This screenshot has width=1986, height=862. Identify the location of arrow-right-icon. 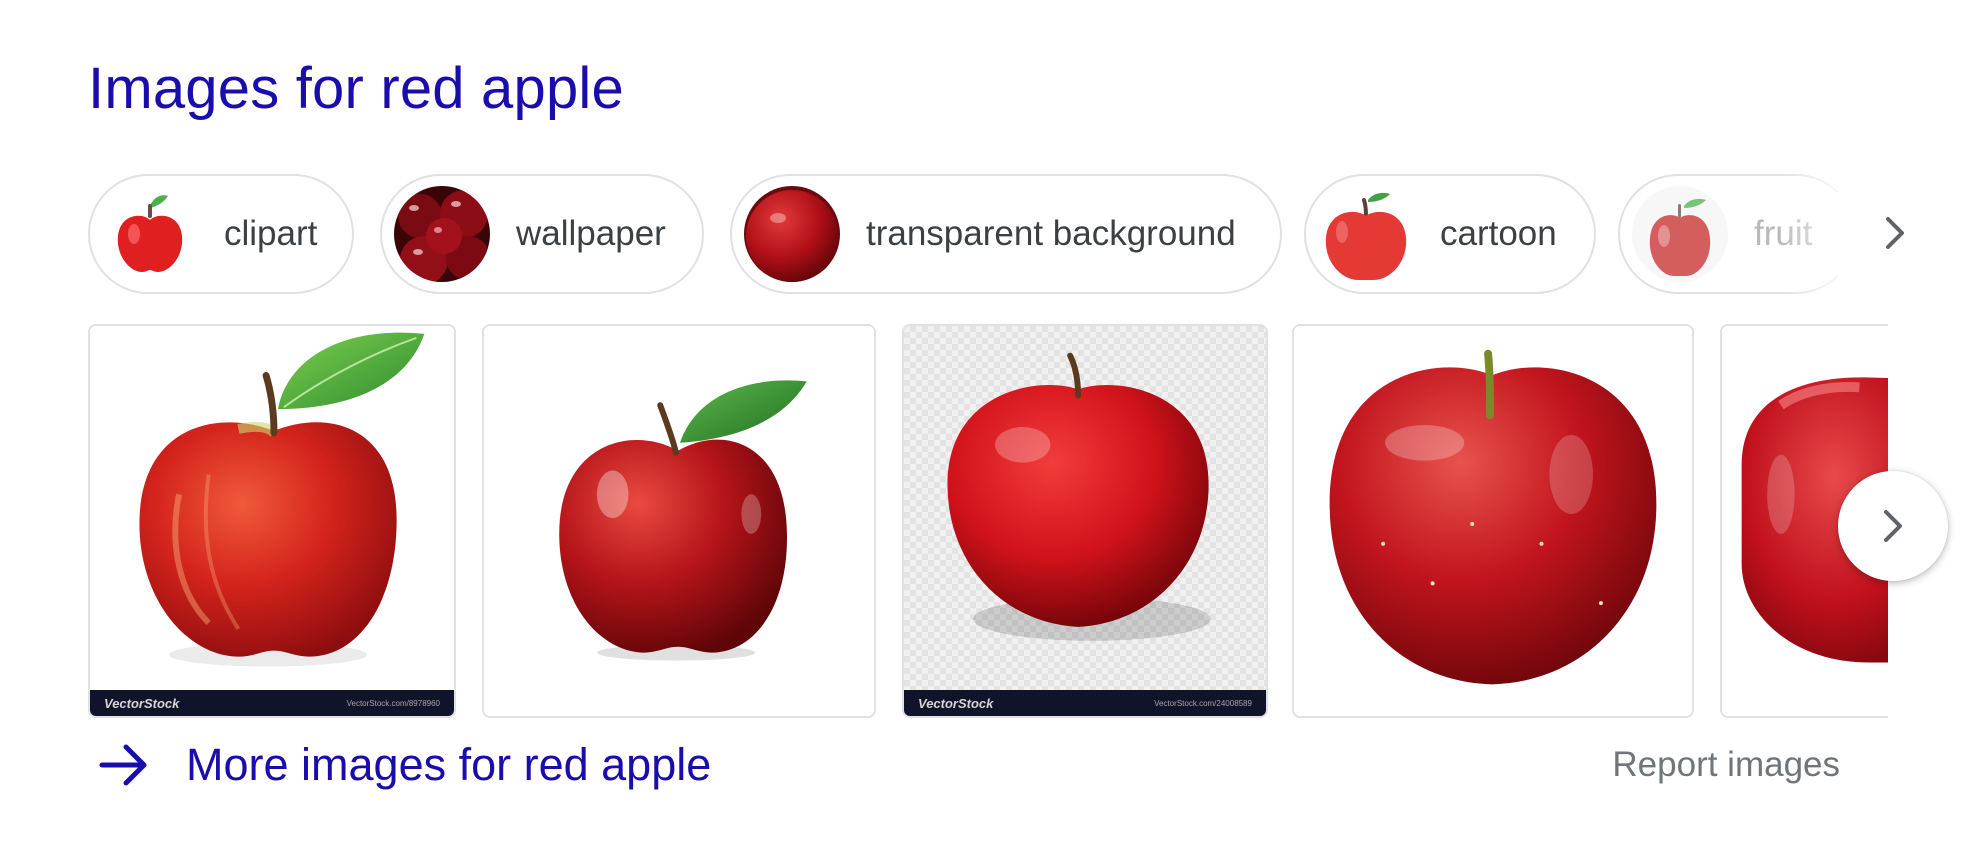
(123, 765).